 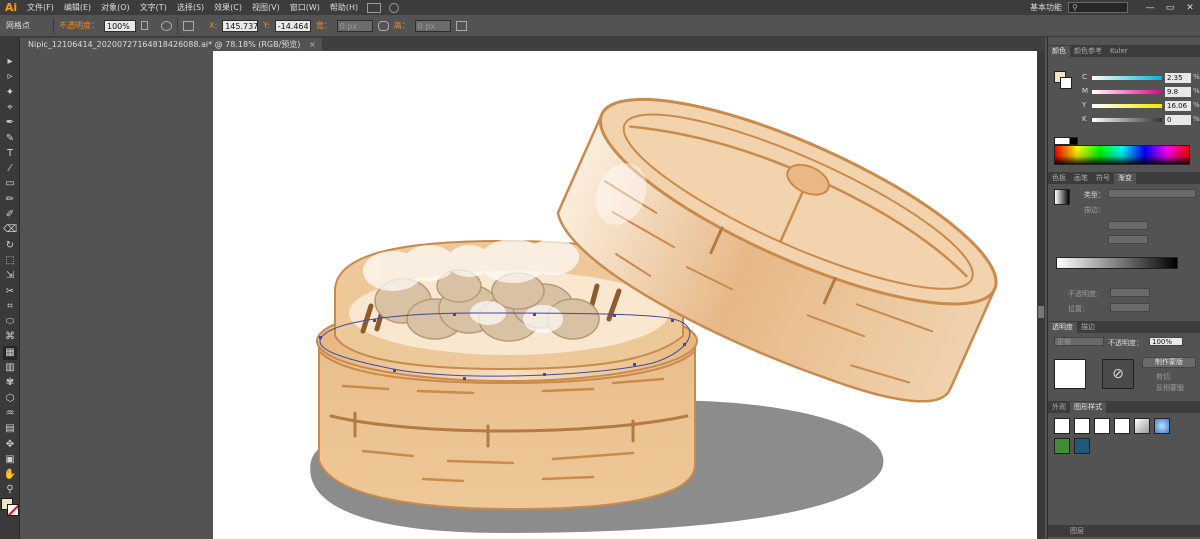 I want to click on menu-item-type: 文字(T), so click(x=153, y=7).